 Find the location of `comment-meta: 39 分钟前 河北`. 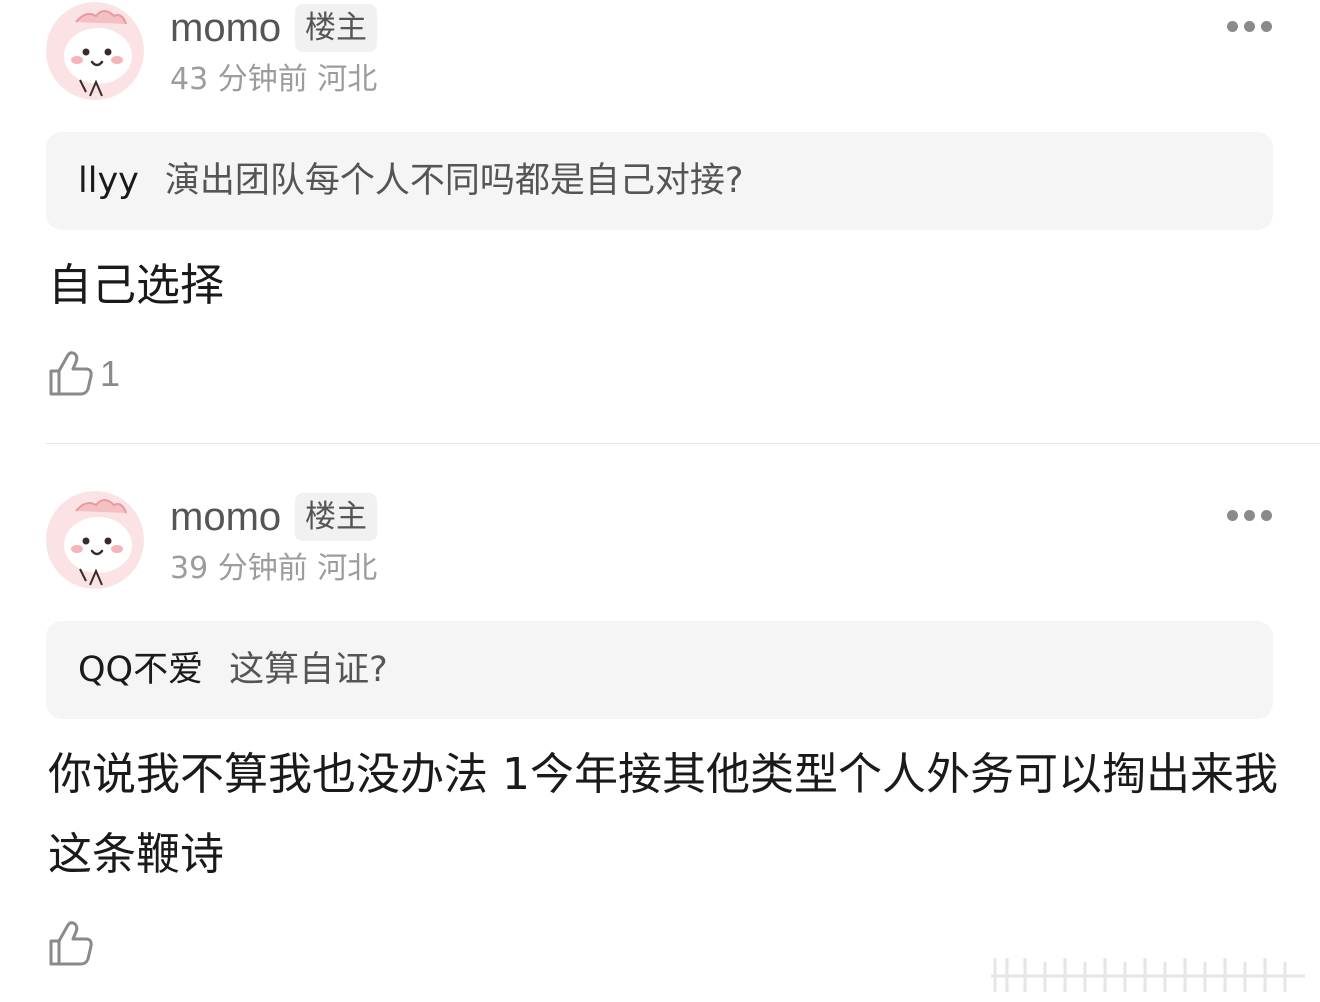

comment-meta: 39 分钟前 河北 is located at coordinates (273, 569).